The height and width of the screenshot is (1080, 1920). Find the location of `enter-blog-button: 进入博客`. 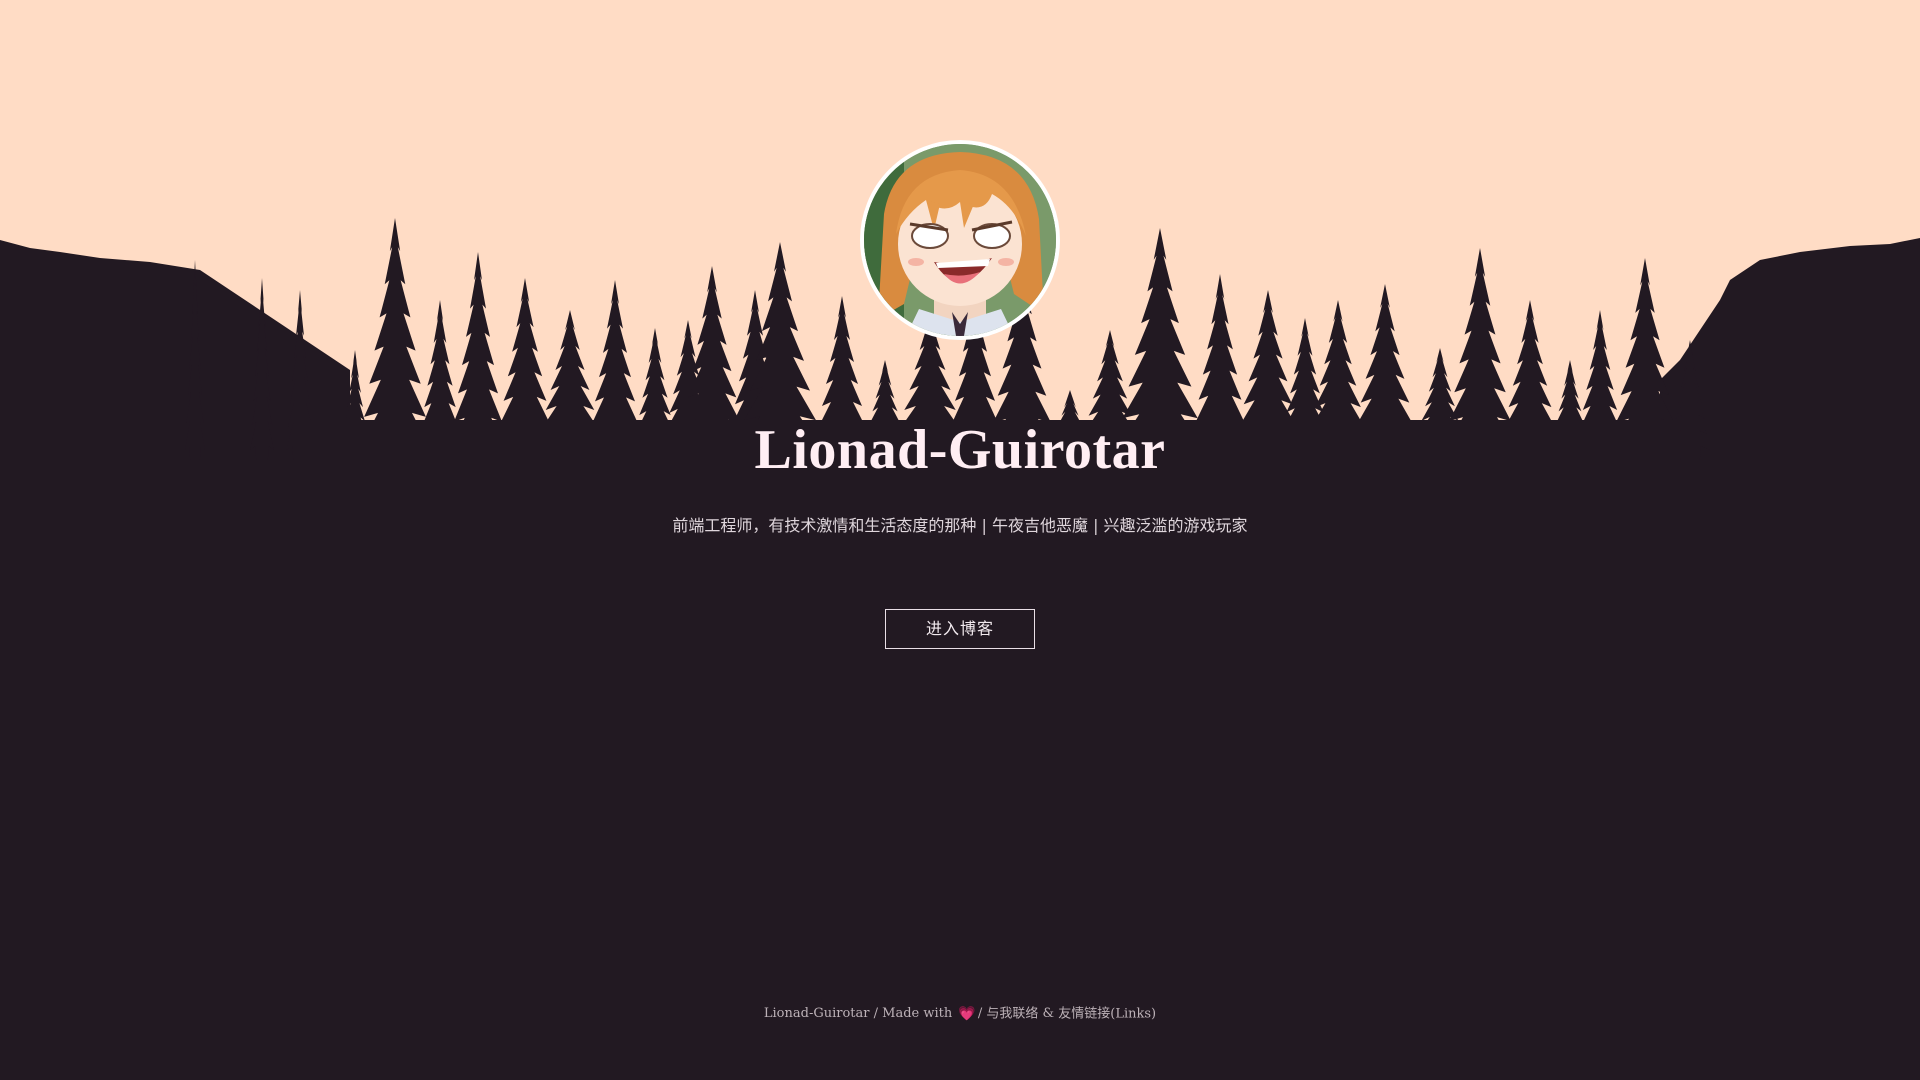

enter-blog-button: 进入博客 is located at coordinates (960, 629).